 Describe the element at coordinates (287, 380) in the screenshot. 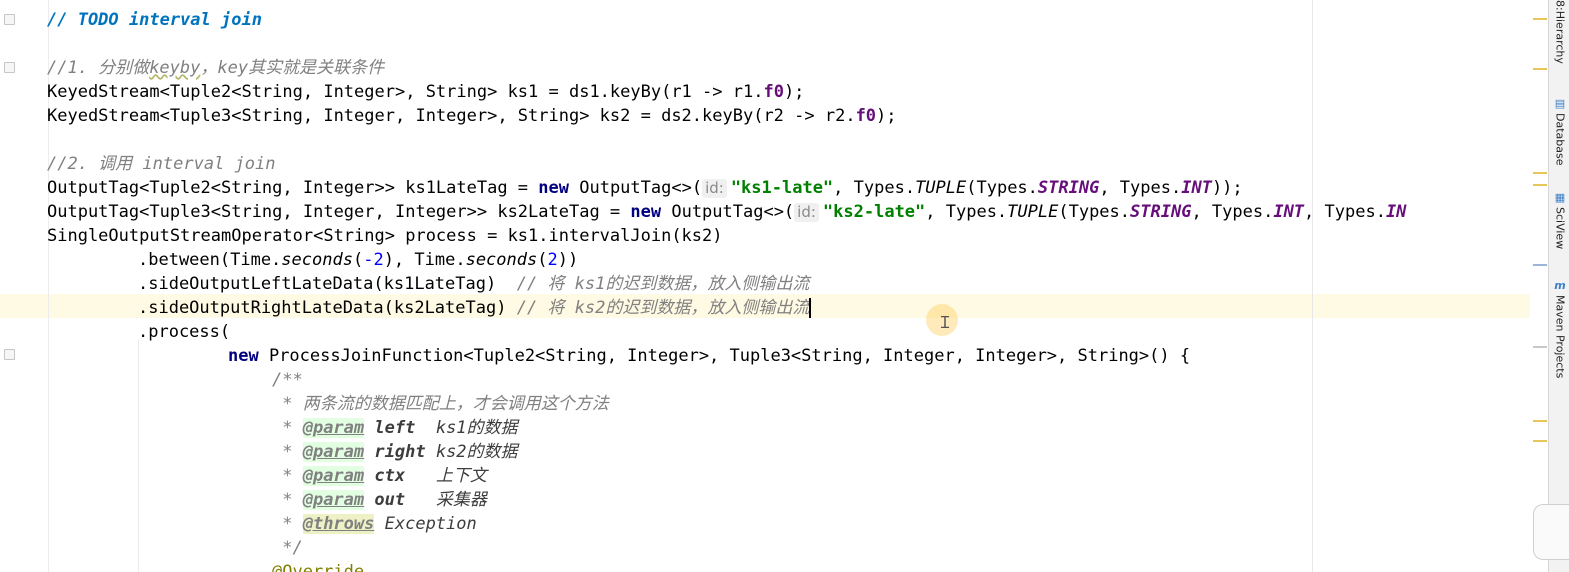

I see `code-line: /**` at that location.